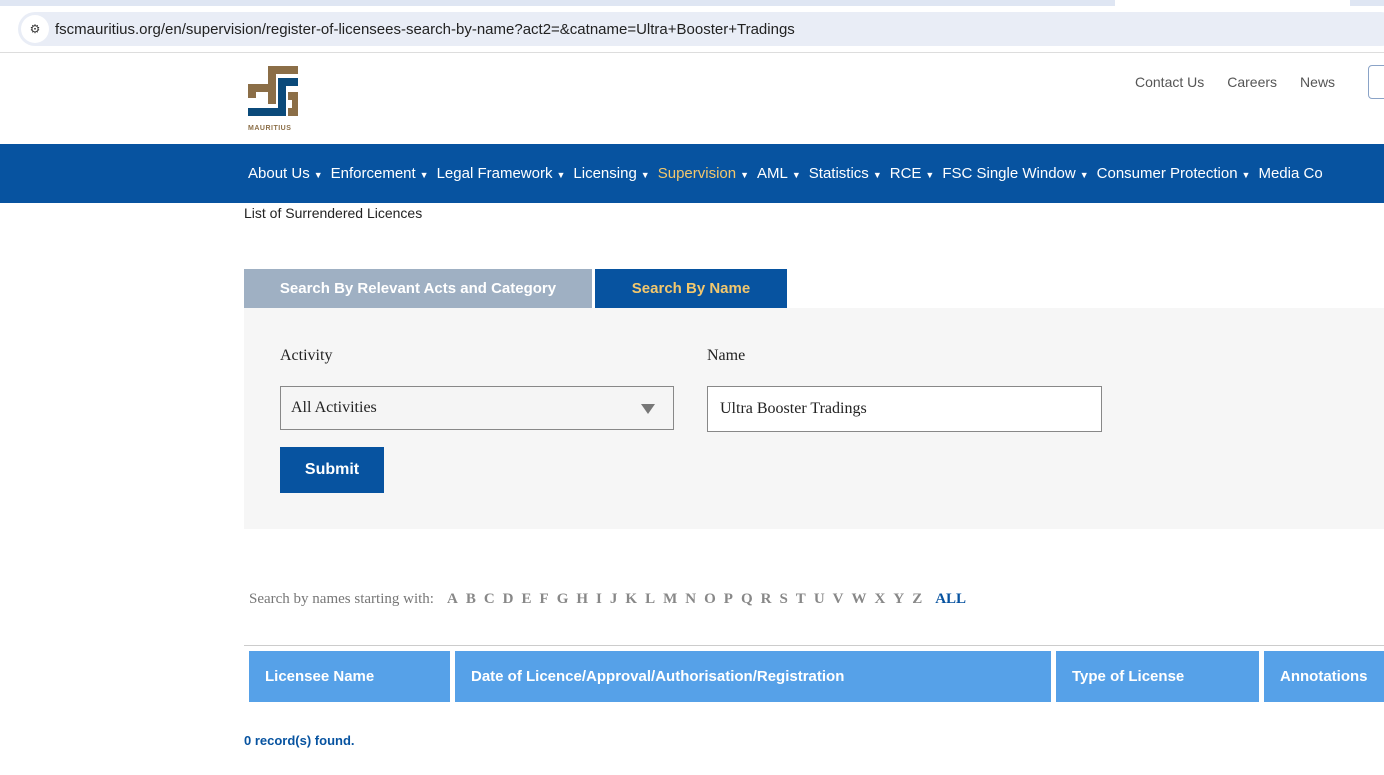  Describe the element at coordinates (599, 599) in the screenshot. I see `alpha-link-i: I` at that location.